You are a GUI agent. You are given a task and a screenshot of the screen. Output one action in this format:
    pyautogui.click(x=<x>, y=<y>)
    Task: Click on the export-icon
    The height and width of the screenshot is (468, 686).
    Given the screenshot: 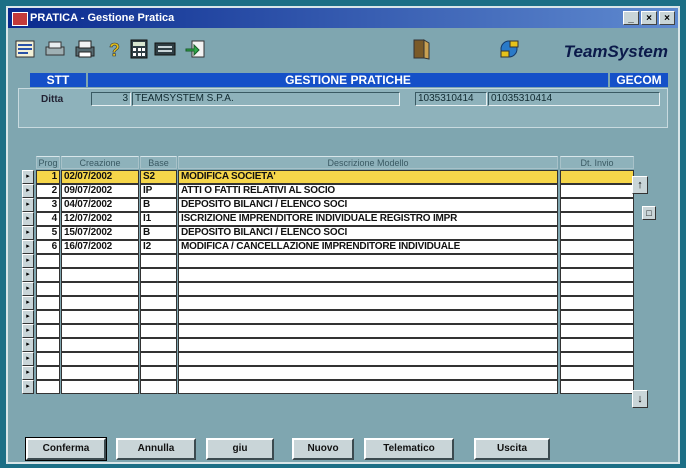 What is the action you would take?
    pyautogui.click(x=195, y=49)
    